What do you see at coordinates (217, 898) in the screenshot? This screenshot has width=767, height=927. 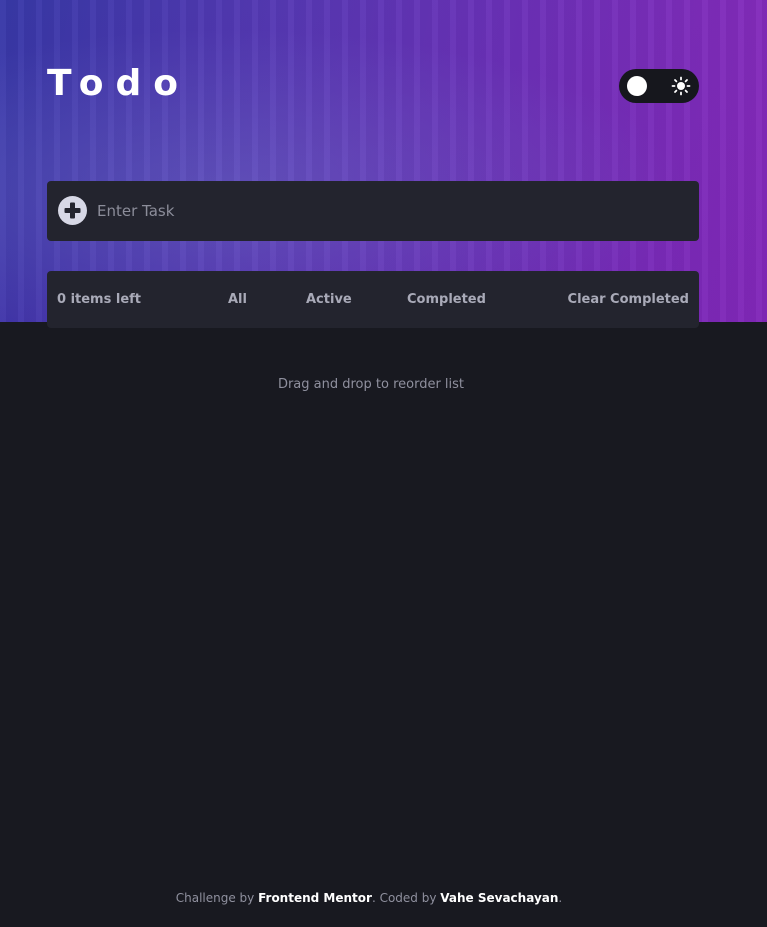 I see `attribution-prefix: Challenge by` at bounding box center [217, 898].